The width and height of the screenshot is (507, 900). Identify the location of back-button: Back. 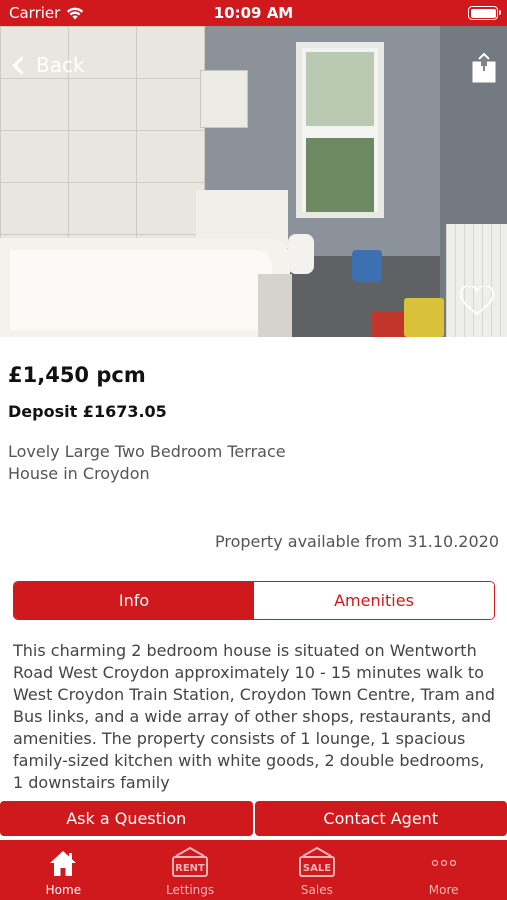
(47, 65).